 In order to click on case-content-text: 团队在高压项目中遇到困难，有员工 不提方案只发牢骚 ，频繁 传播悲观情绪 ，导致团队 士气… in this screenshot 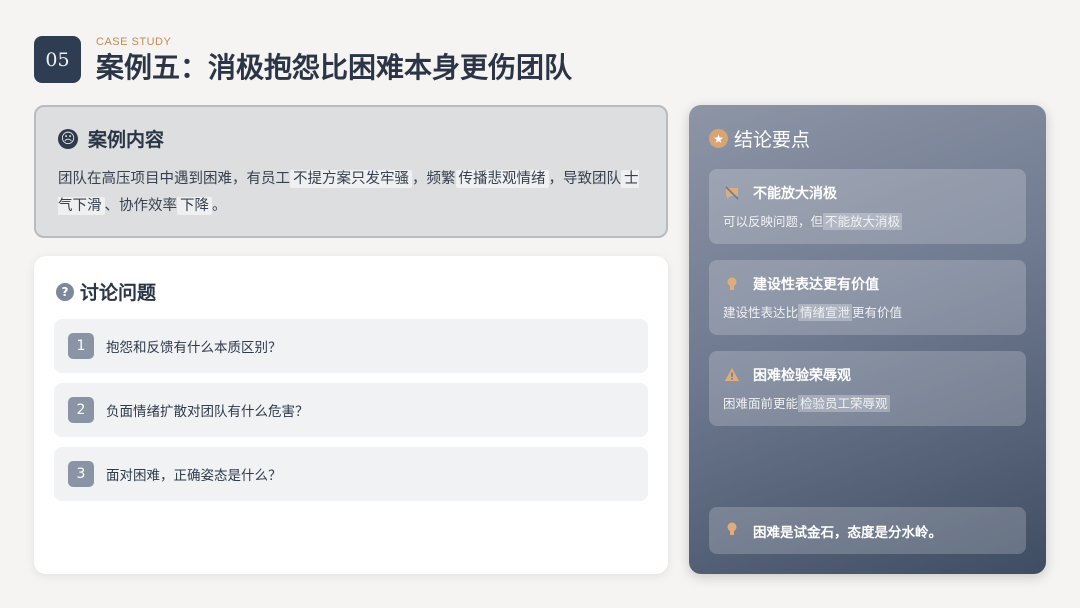, I will do `click(351, 193)`.